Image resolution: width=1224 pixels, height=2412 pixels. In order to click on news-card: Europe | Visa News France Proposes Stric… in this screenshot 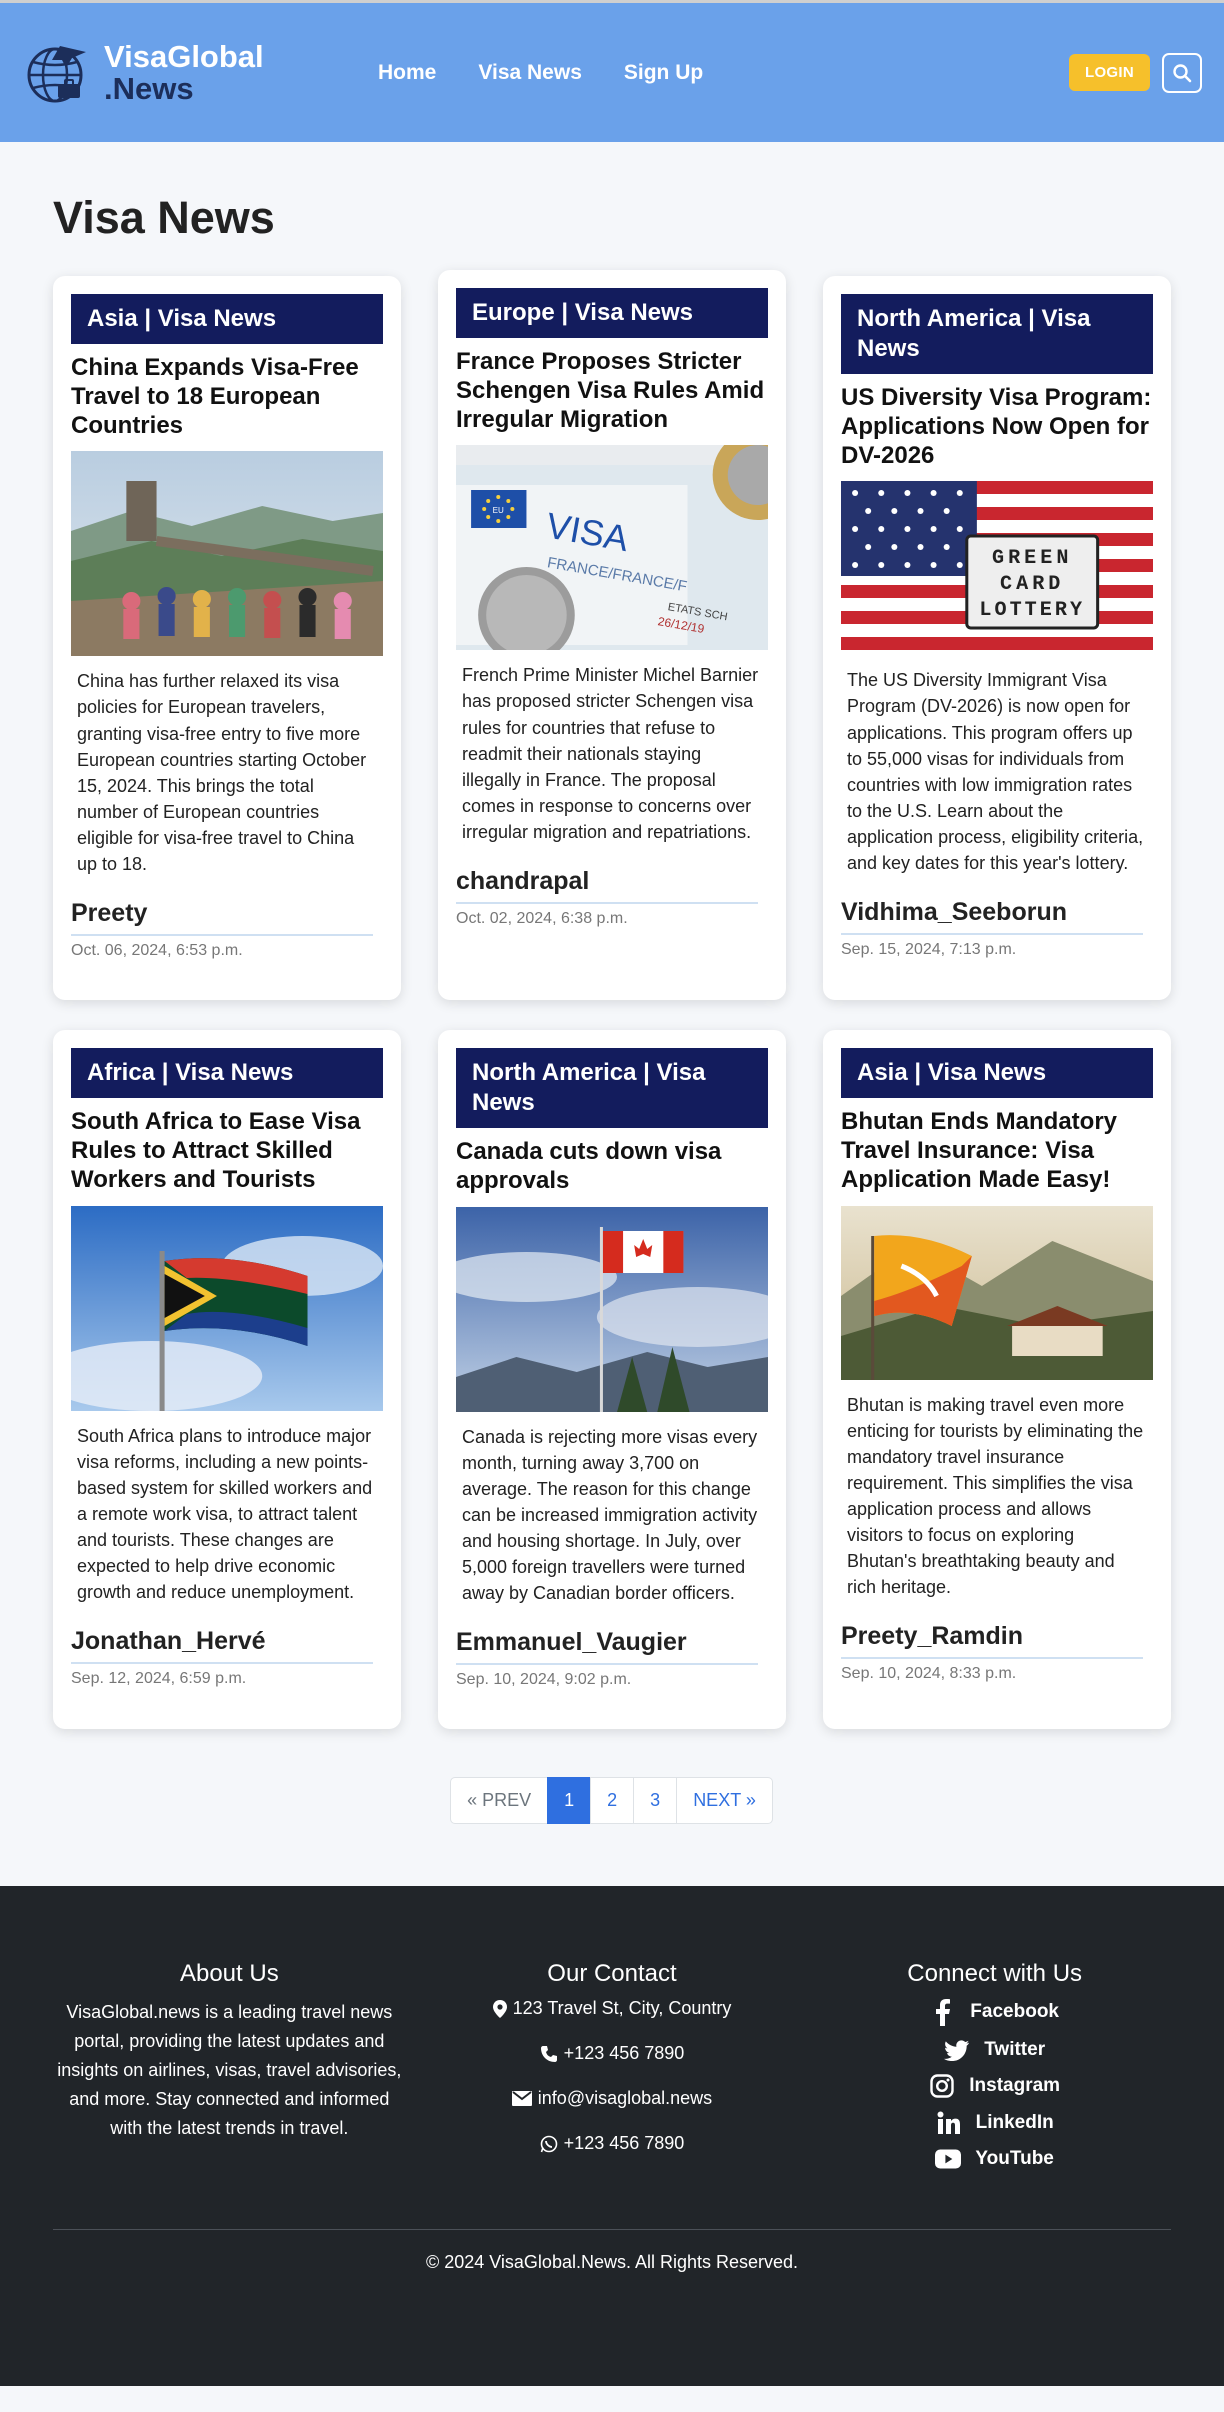, I will do `click(612, 635)`.